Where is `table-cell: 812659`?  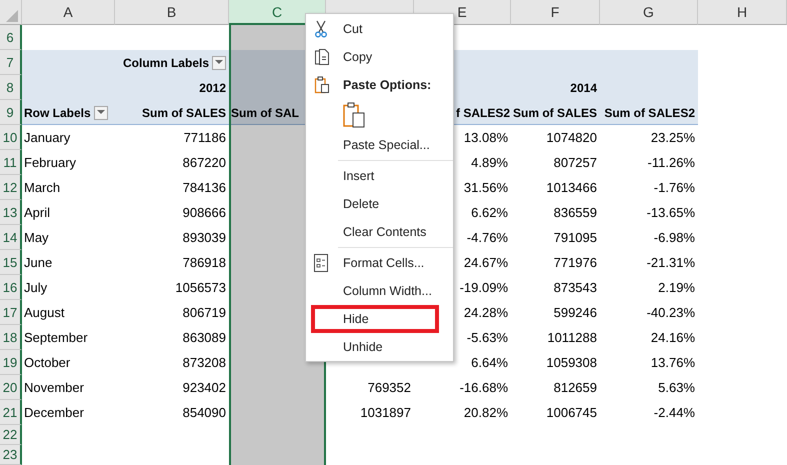
table-cell: 812659 is located at coordinates (575, 387).